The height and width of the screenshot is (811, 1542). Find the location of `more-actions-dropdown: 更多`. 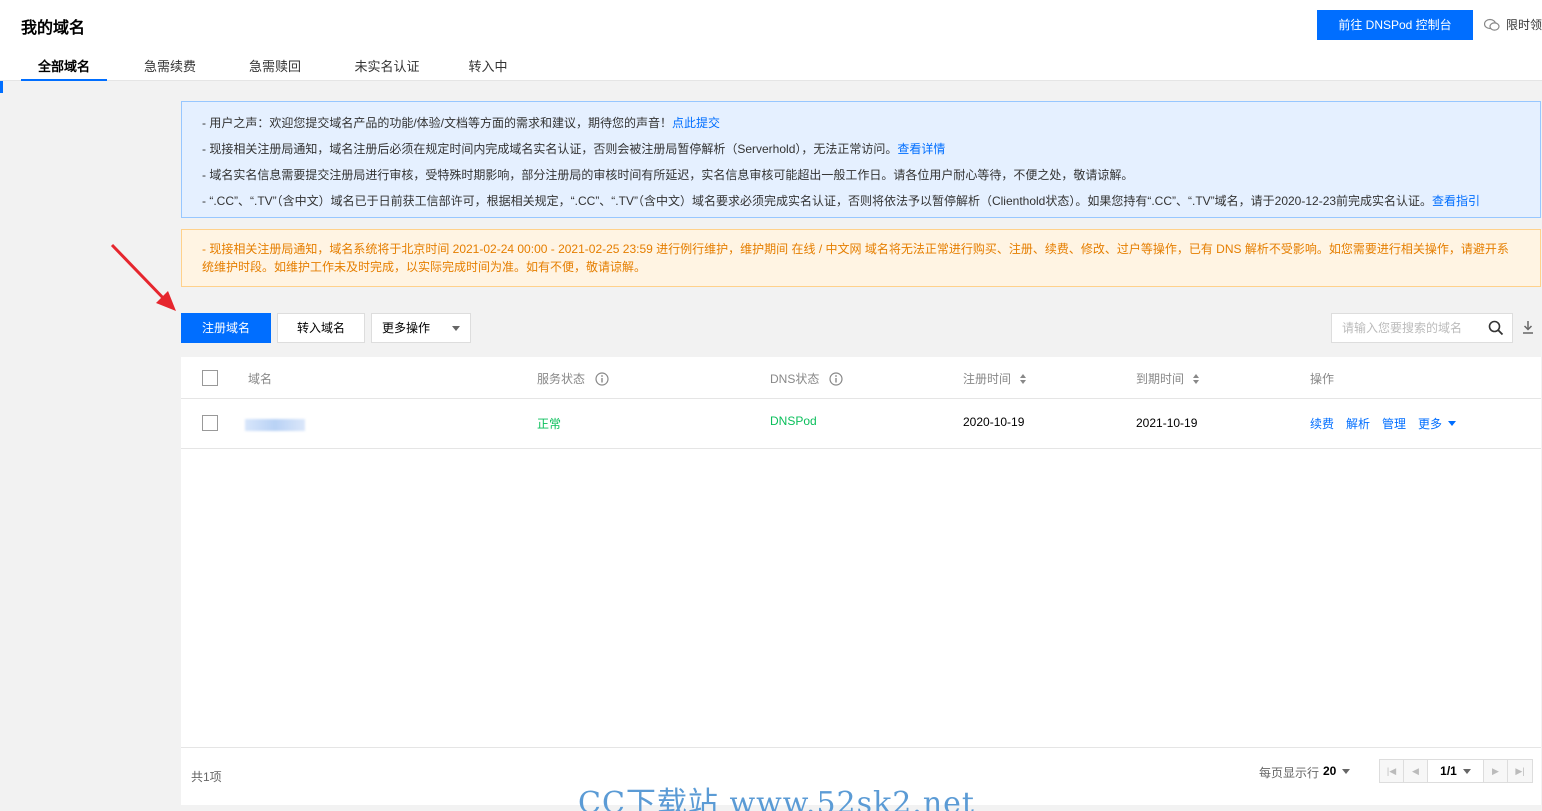

more-actions-dropdown: 更多 is located at coordinates (1437, 423).